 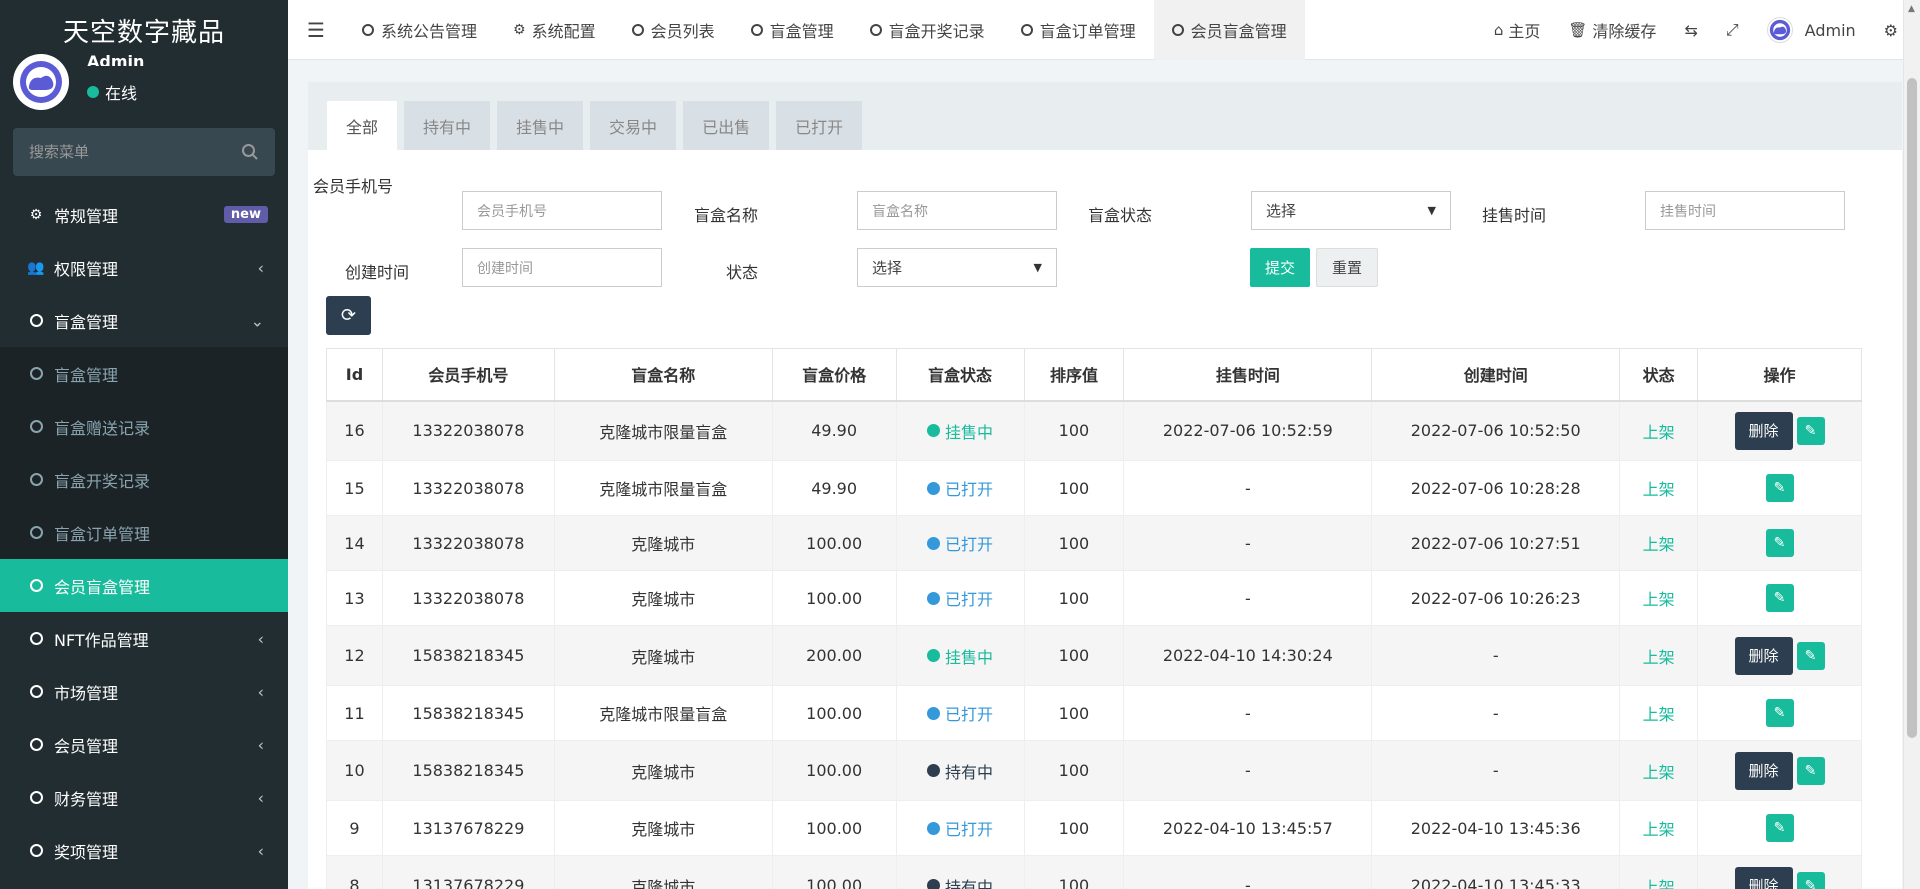 I want to click on filter-tab-0: 全部, so click(x=362, y=125).